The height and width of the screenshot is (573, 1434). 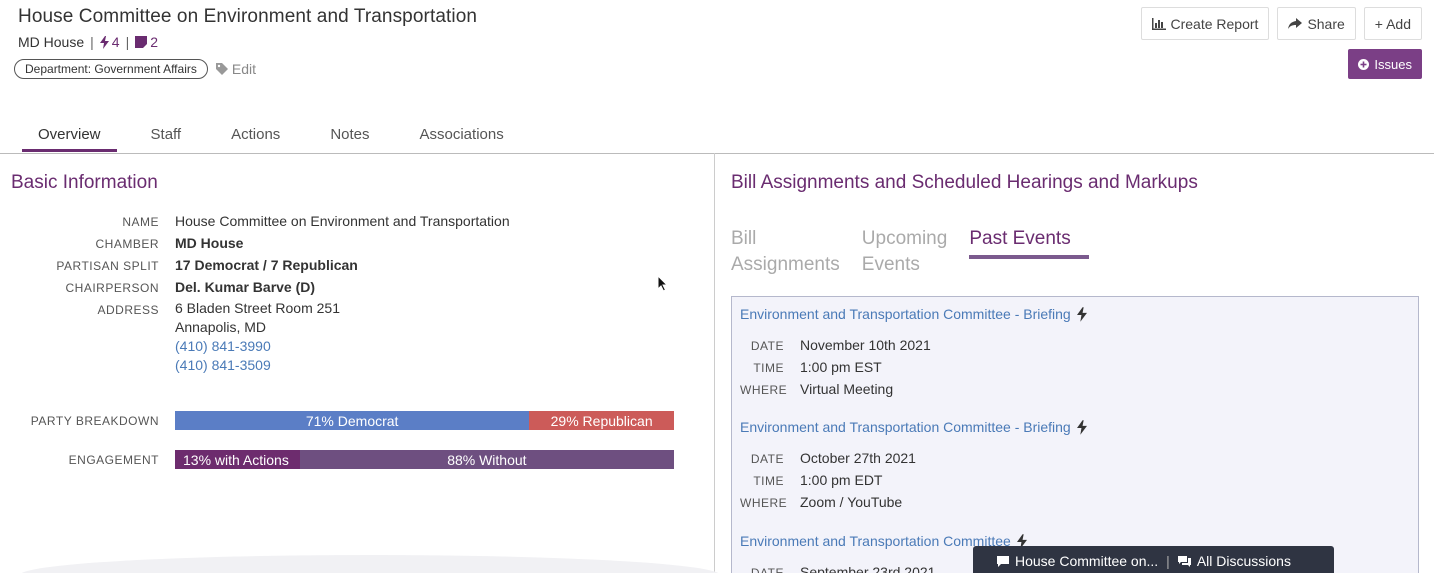 What do you see at coordinates (69, 137) in the screenshot?
I see `tab-overview: Overview` at bounding box center [69, 137].